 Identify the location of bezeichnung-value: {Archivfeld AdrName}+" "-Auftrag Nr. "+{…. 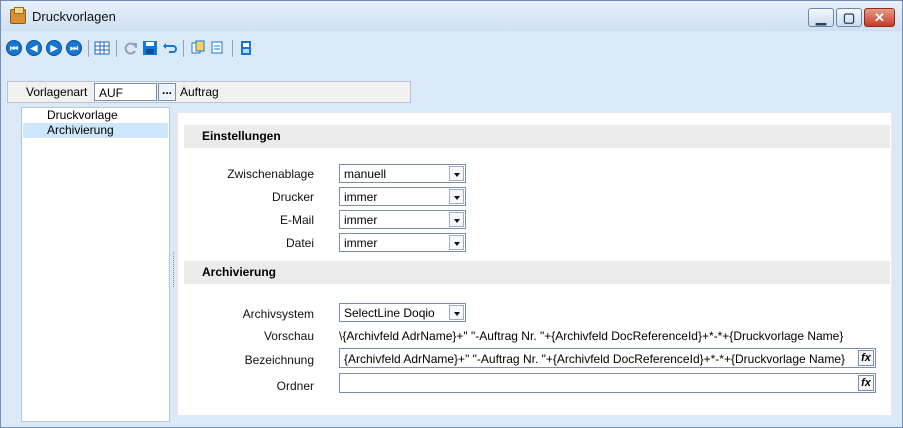
(595, 359).